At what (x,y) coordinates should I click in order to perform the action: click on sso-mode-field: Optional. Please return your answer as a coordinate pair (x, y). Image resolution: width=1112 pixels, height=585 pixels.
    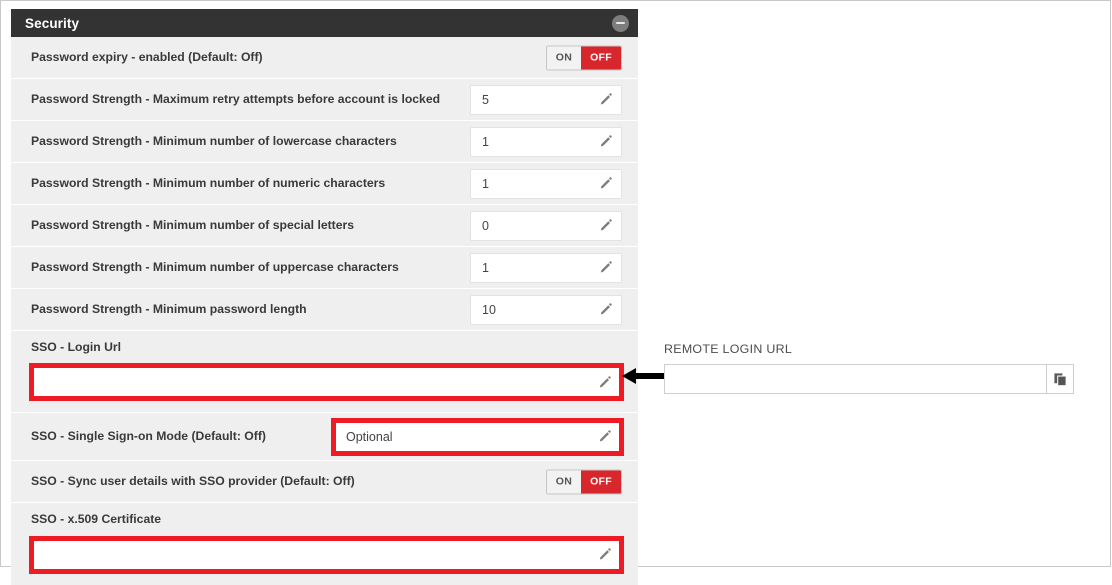
    Looking at the image, I should click on (477, 436).